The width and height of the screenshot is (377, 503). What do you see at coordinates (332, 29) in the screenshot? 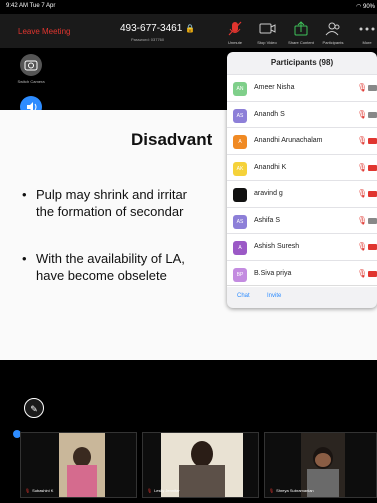
I see `participants-icon` at bounding box center [332, 29].